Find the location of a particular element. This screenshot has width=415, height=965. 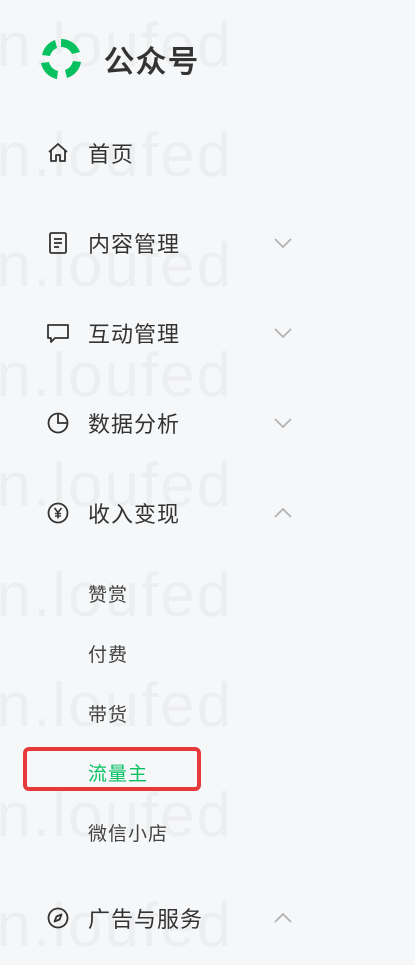

compass-icon is located at coordinates (58, 918).